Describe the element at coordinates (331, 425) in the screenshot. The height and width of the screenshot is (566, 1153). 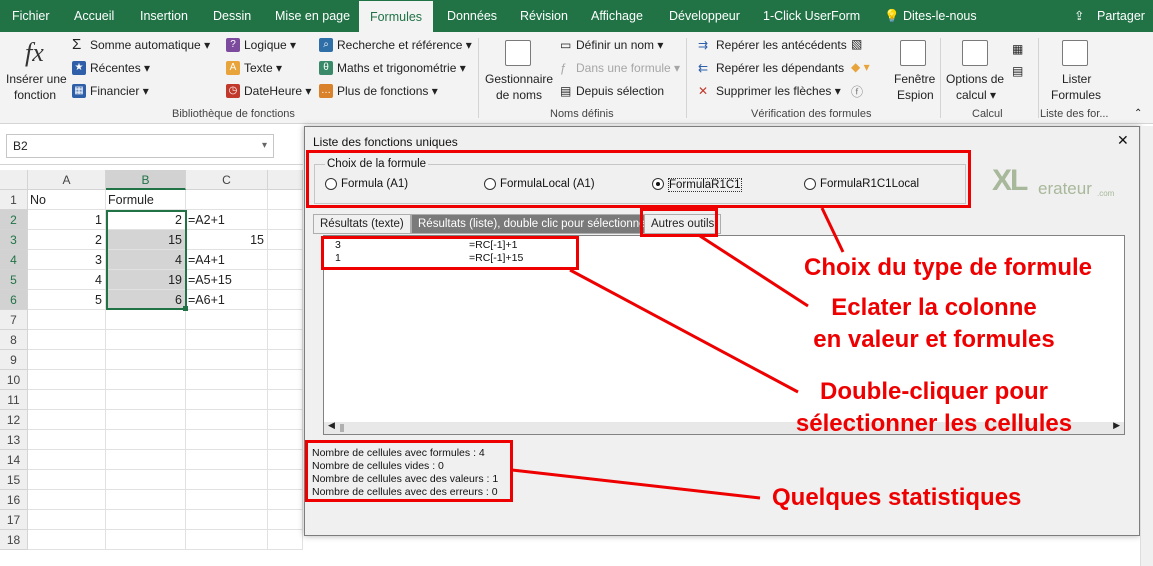
I see `scroll-left-icon: ◀` at that location.